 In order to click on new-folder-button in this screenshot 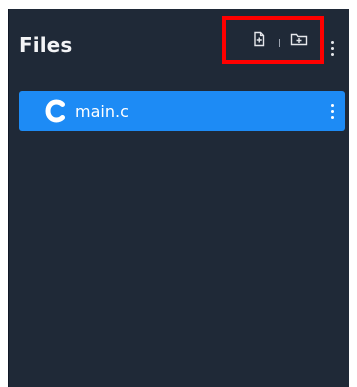, I will do `click(299, 41)`.